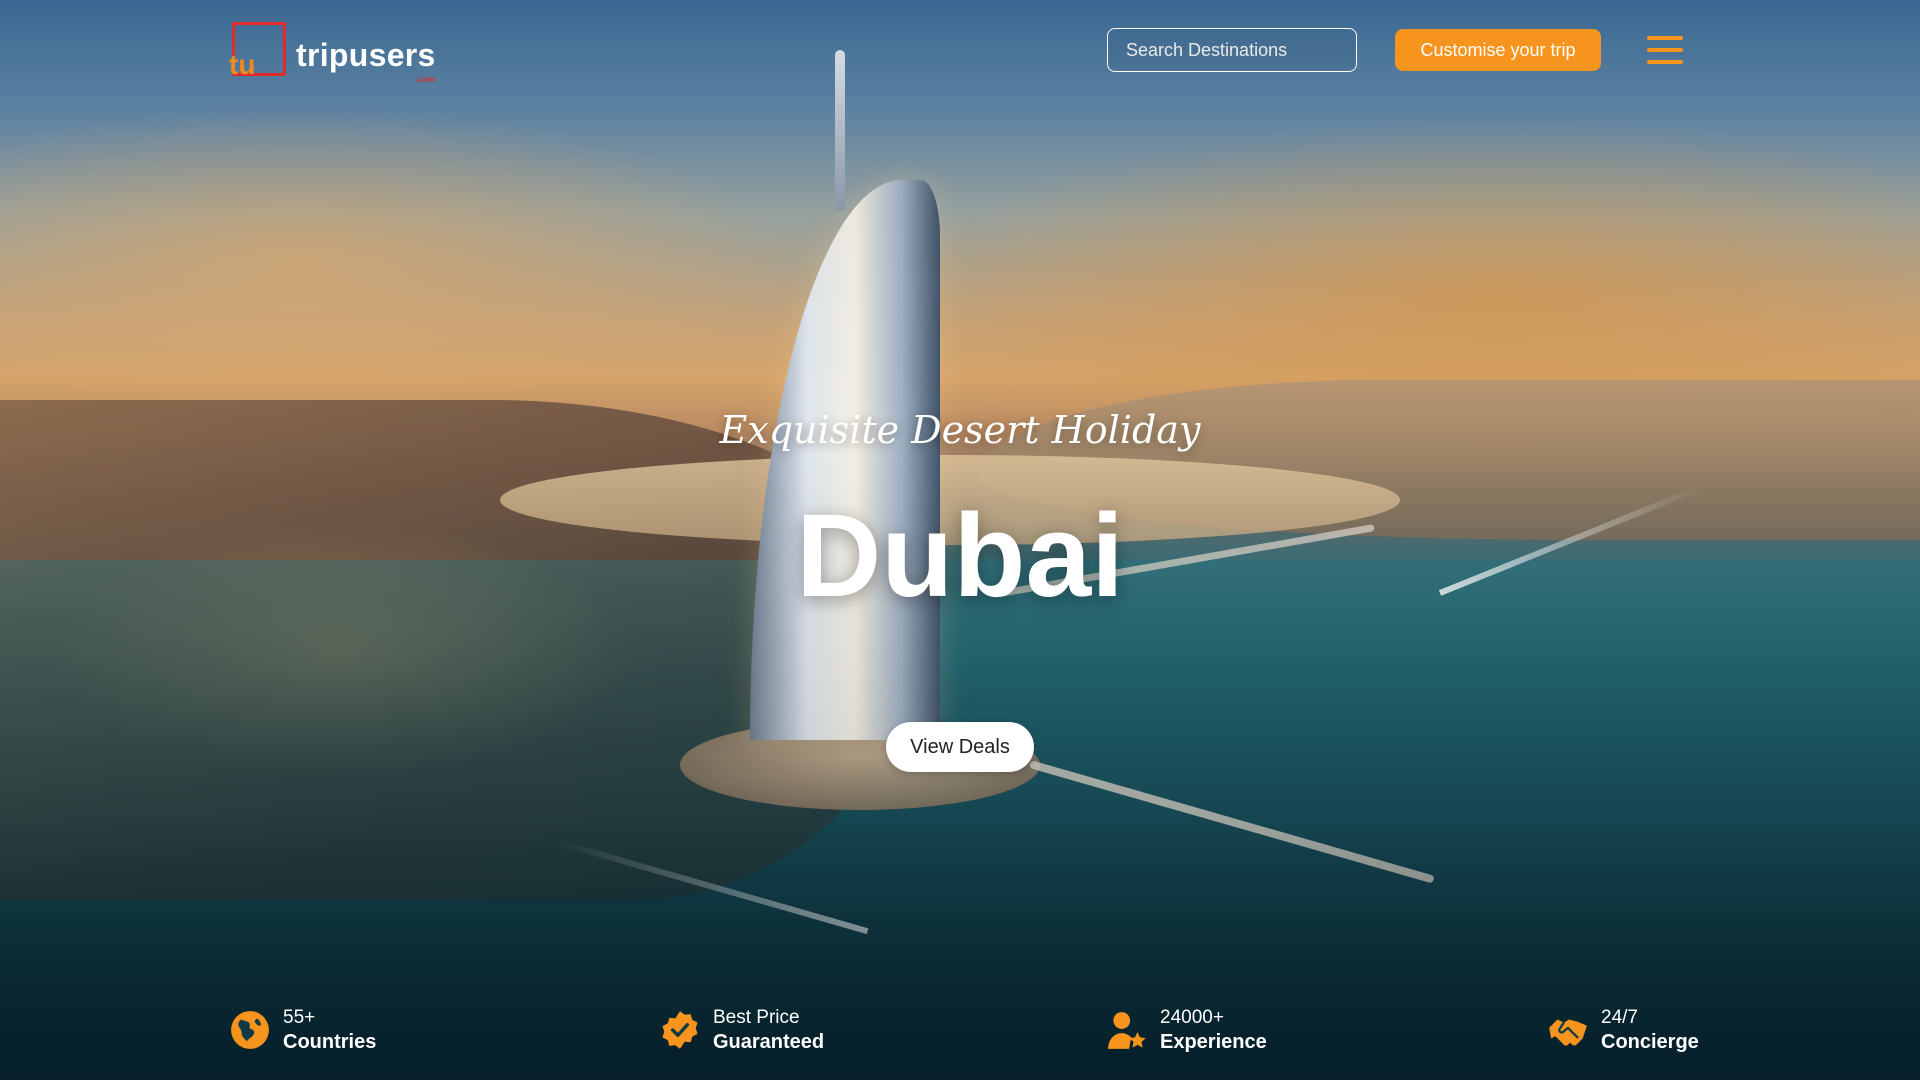 The width and height of the screenshot is (1920, 1080). I want to click on feature-label: Experience, so click(1213, 1041).